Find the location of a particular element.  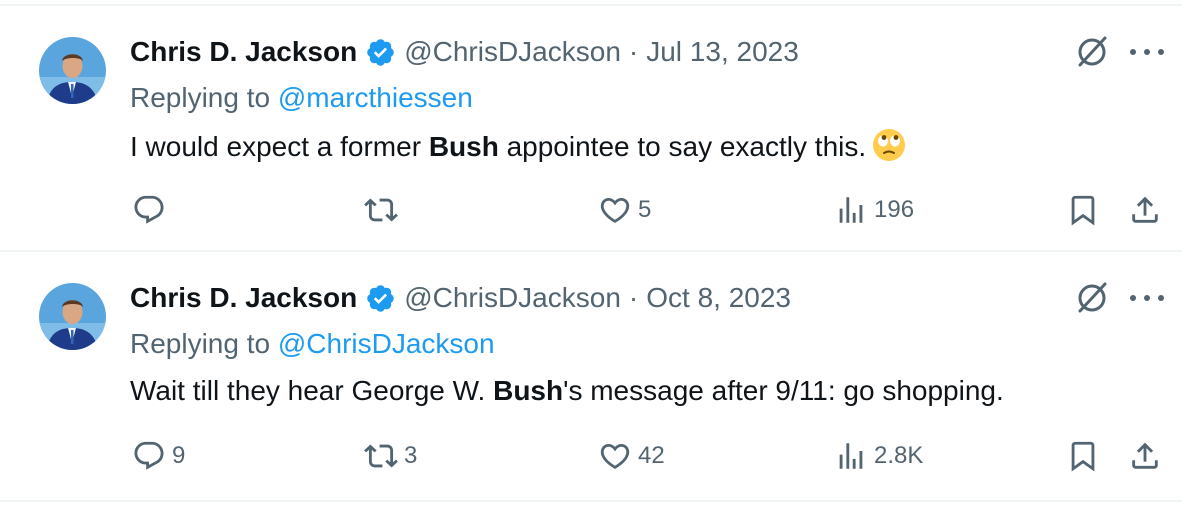

views-button: 196 is located at coordinates (874, 210).